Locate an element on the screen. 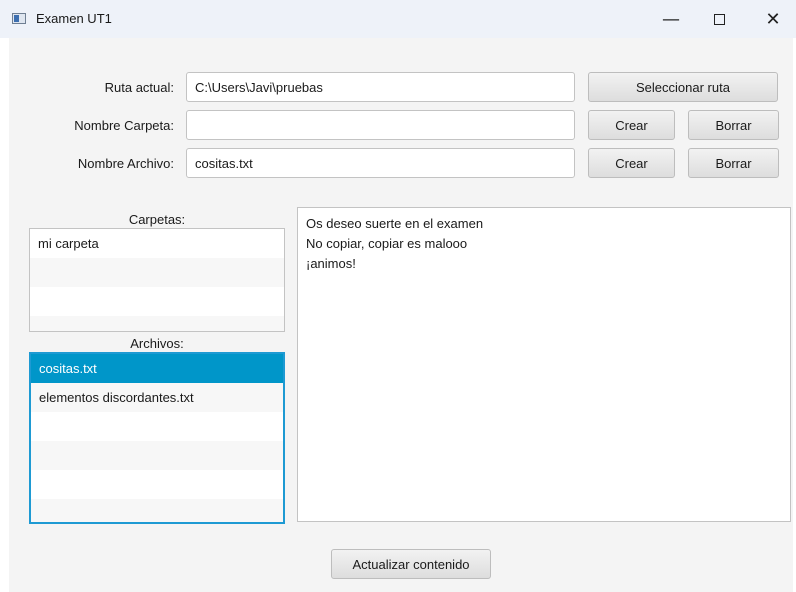 Image resolution: width=796 pixels, height=592 pixels. content-line: No copiar, copiar es malooo is located at coordinates (387, 243).